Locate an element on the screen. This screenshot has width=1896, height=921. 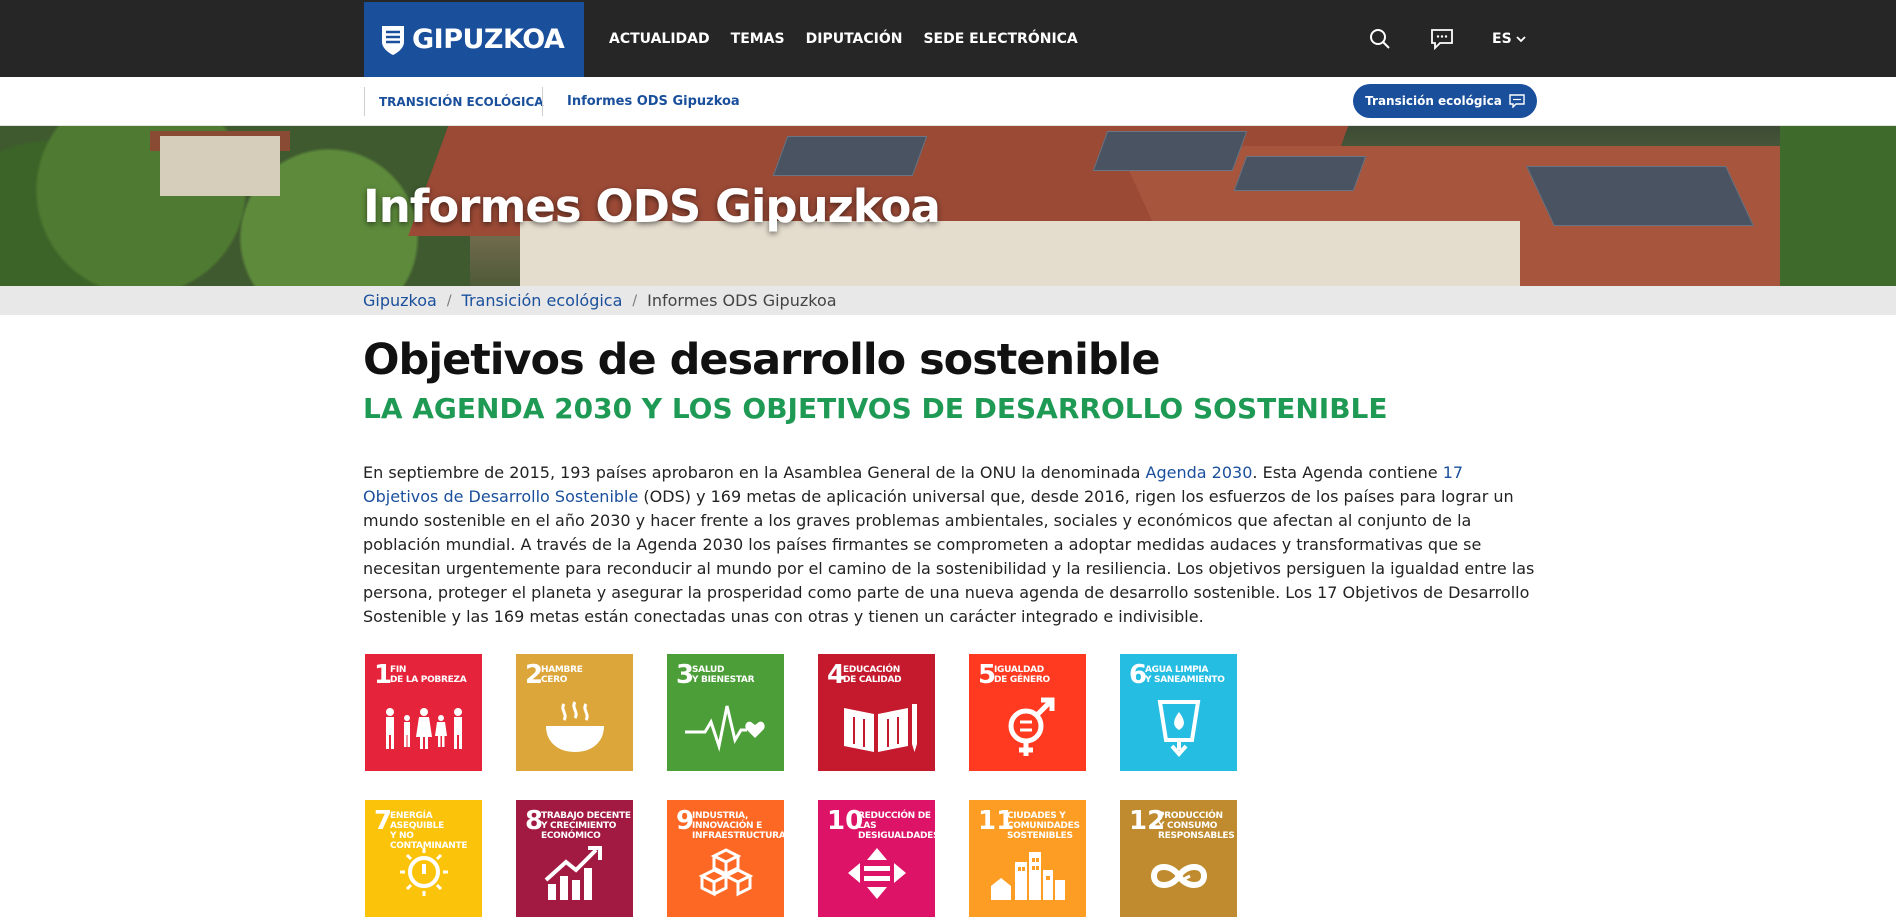
page-title: Objetivos de desarrollo sostenible is located at coordinates (762, 360).